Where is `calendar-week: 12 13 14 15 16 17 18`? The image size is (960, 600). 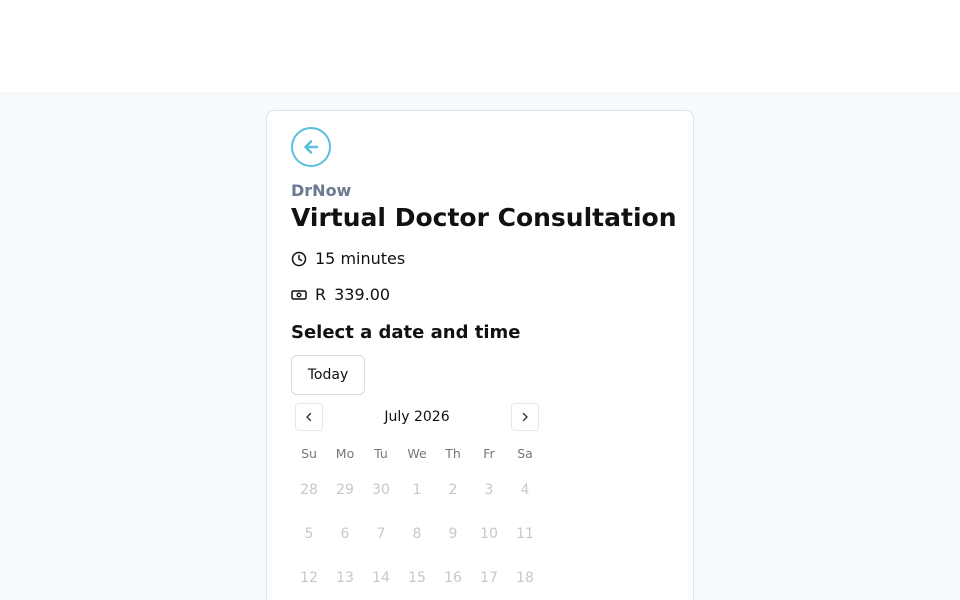 calendar-week: 12 13 14 15 16 17 18 is located at coordinates (417, 578).